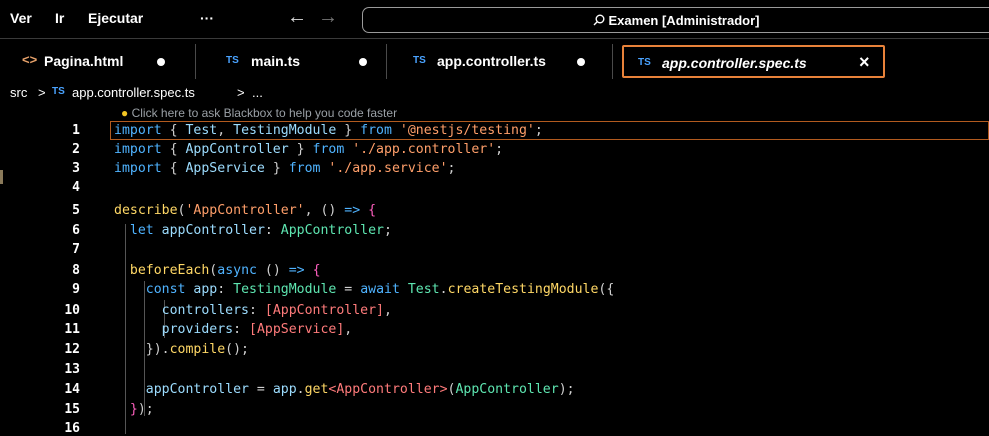 The width and height of the screenshot is (989, 436). What do you see at coordinates (684, 20) in the screenshot?
I see `search-text: Examen [Administrador]` at bounding box center [684, 20].